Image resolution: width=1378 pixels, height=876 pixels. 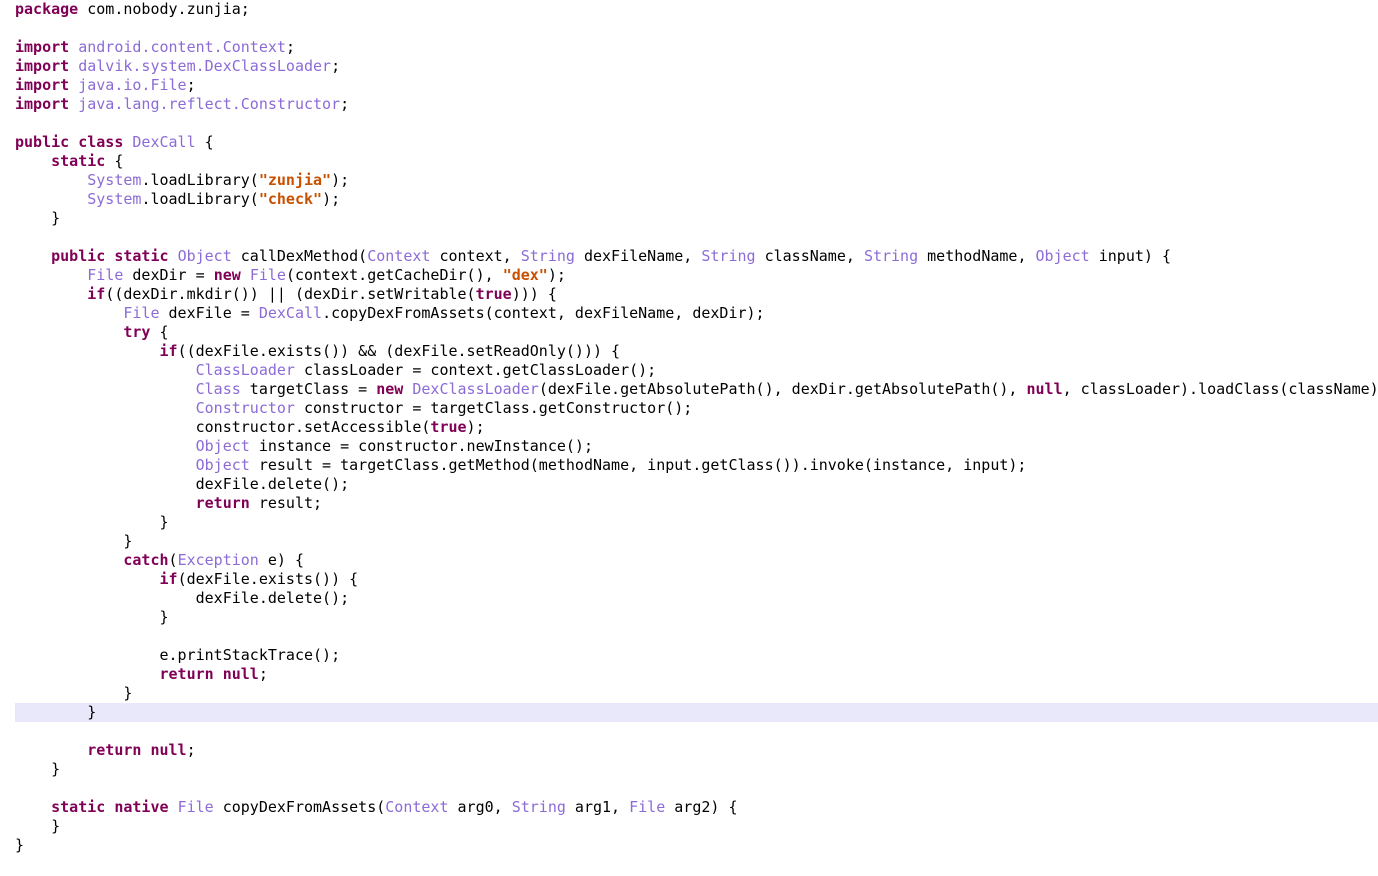 What do you see at coordinates (696, 85) in the screenshot?
I see `code-line: import java.io.File;` at bounding box center [696, 85].